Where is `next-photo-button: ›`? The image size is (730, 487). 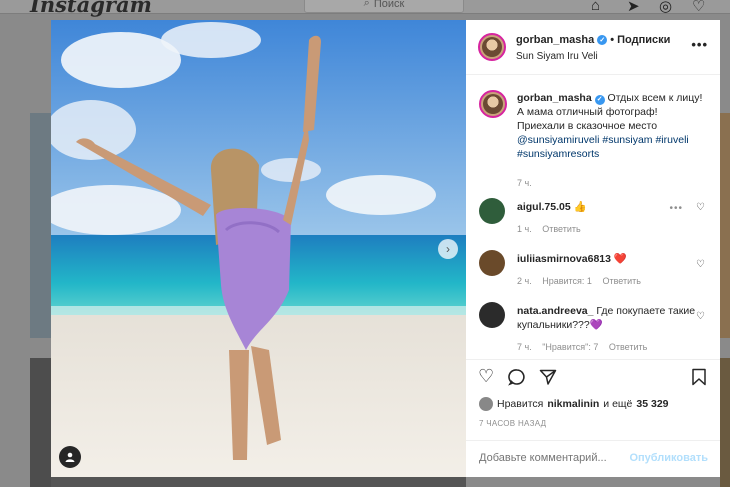
next-photo-button: › is located at coordinates (448, 249).